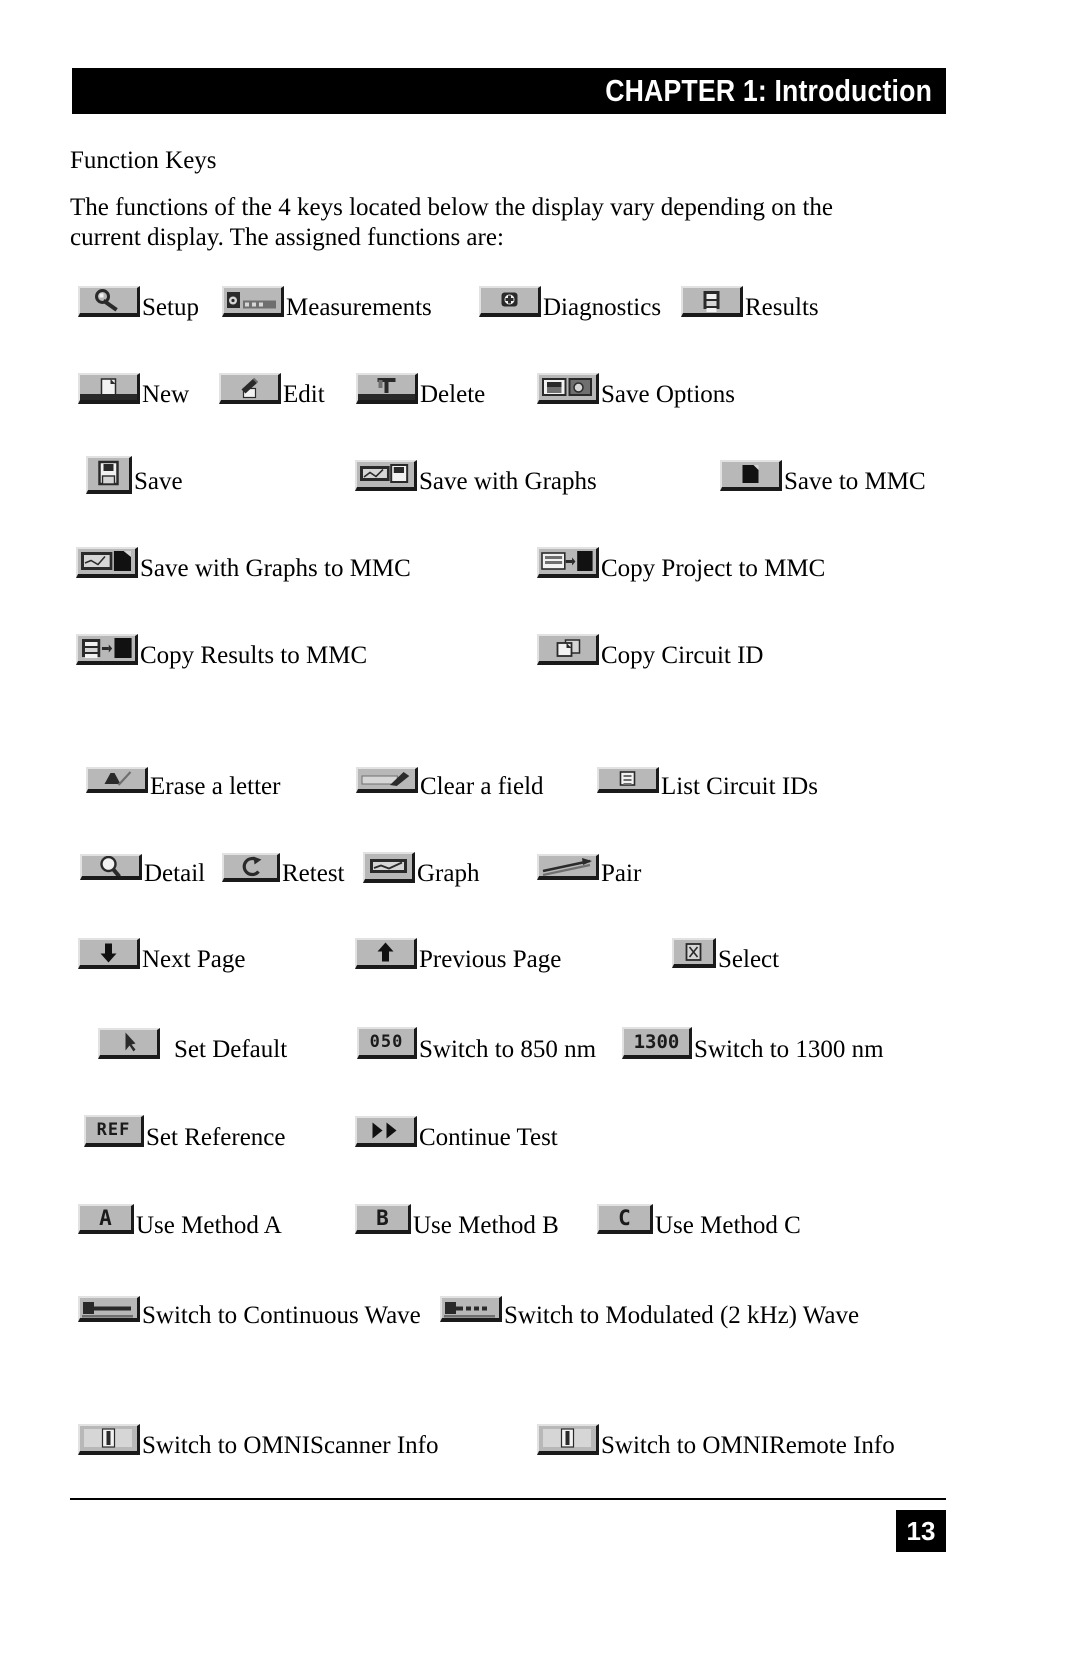  Describe the element at coordinates (420, 388) in the screenshot. I see `function-key-item: Delete` at that location.